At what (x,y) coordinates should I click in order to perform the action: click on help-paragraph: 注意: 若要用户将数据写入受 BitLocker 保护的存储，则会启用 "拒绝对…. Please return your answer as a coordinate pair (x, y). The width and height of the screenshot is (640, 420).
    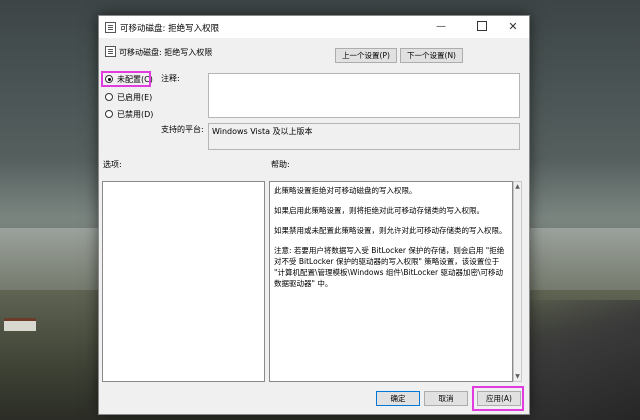
    Looking at the image, I should click on (389, 267).